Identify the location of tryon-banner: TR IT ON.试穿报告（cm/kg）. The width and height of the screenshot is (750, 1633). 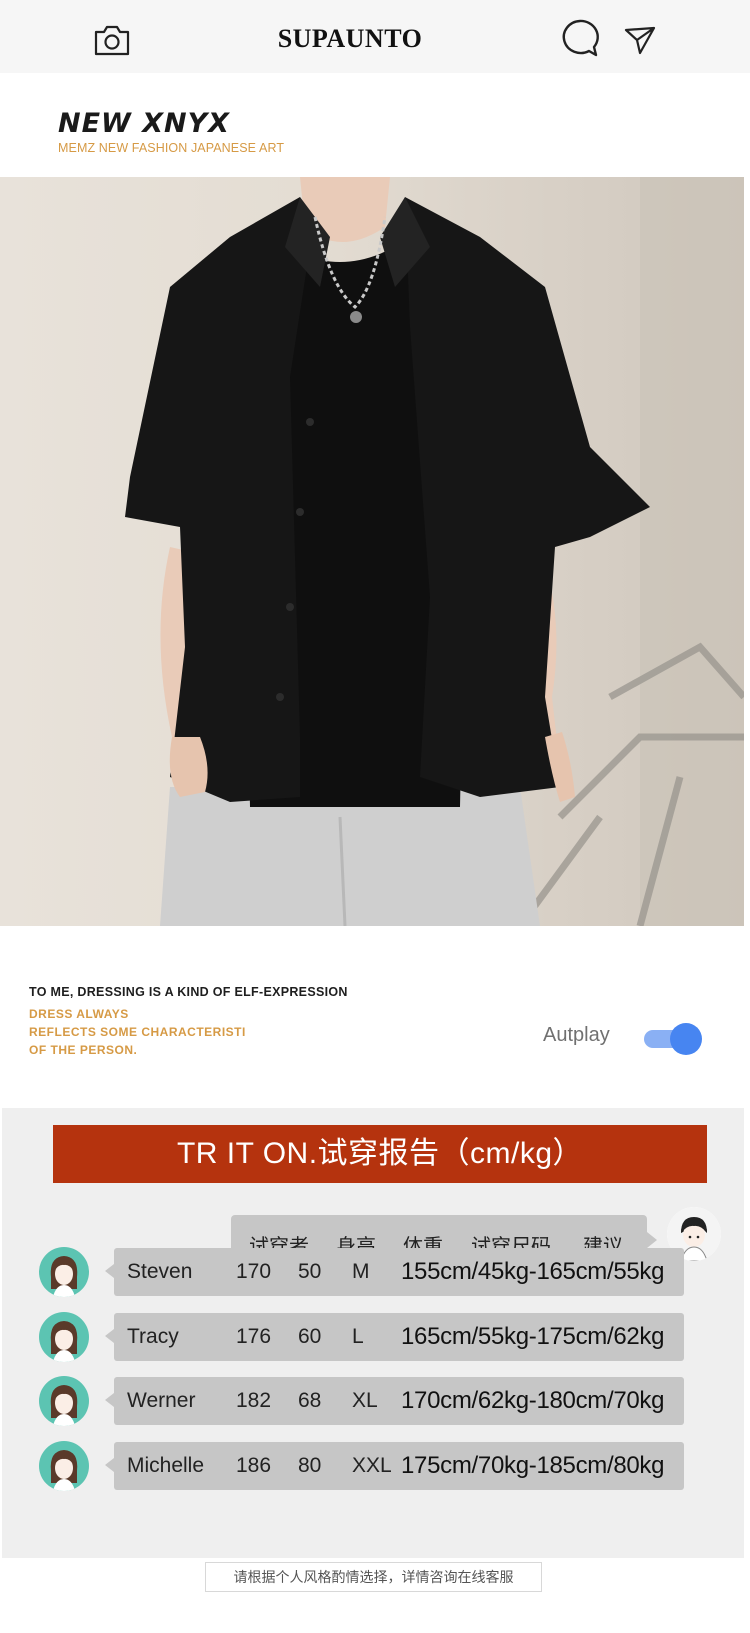
(380, 1154).